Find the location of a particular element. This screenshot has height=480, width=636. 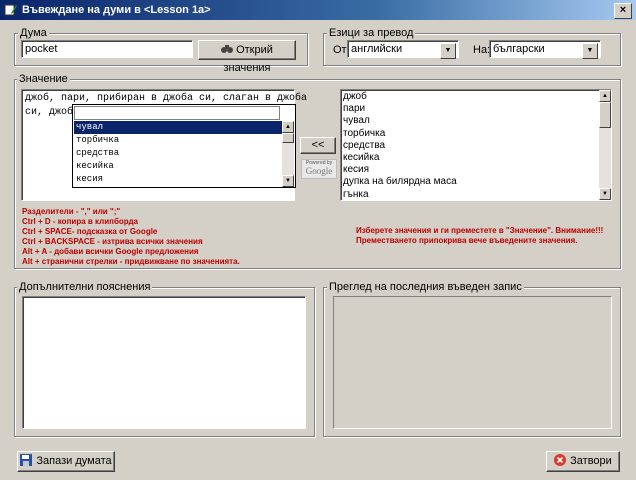

google-badge: Powered by Google is located at coordinates (319, 169).